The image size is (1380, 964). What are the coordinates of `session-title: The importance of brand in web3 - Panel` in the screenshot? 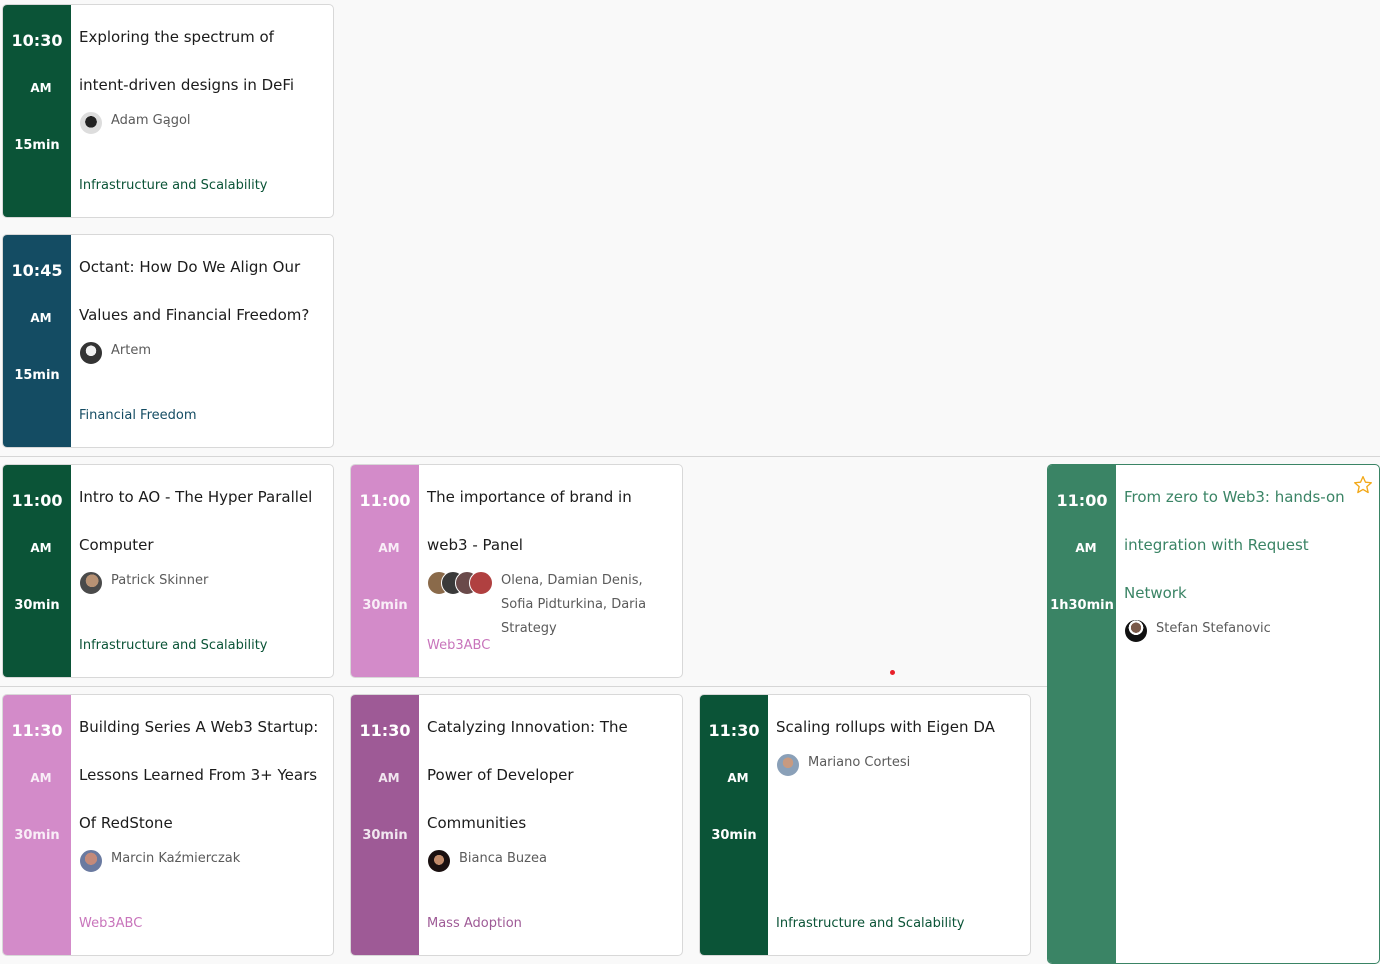 It's located at (549, 521).